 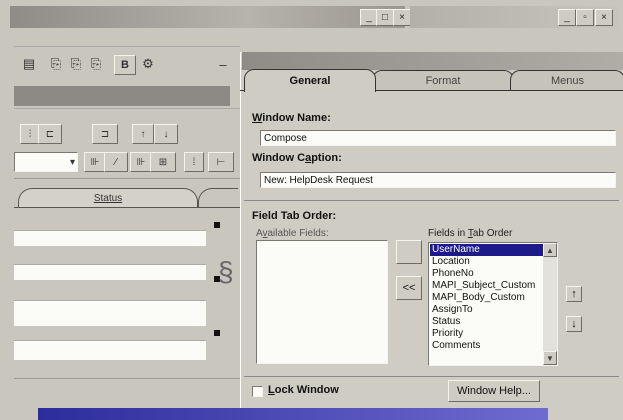 I want to click on close-button: ×, so click(x=402, y=17).